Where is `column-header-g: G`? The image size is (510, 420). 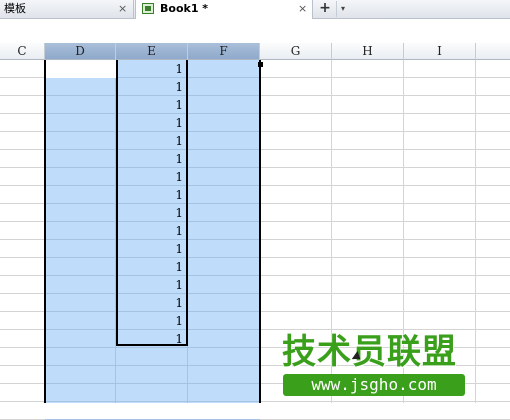 column-header-g: G is located at coordinates (296, 51).